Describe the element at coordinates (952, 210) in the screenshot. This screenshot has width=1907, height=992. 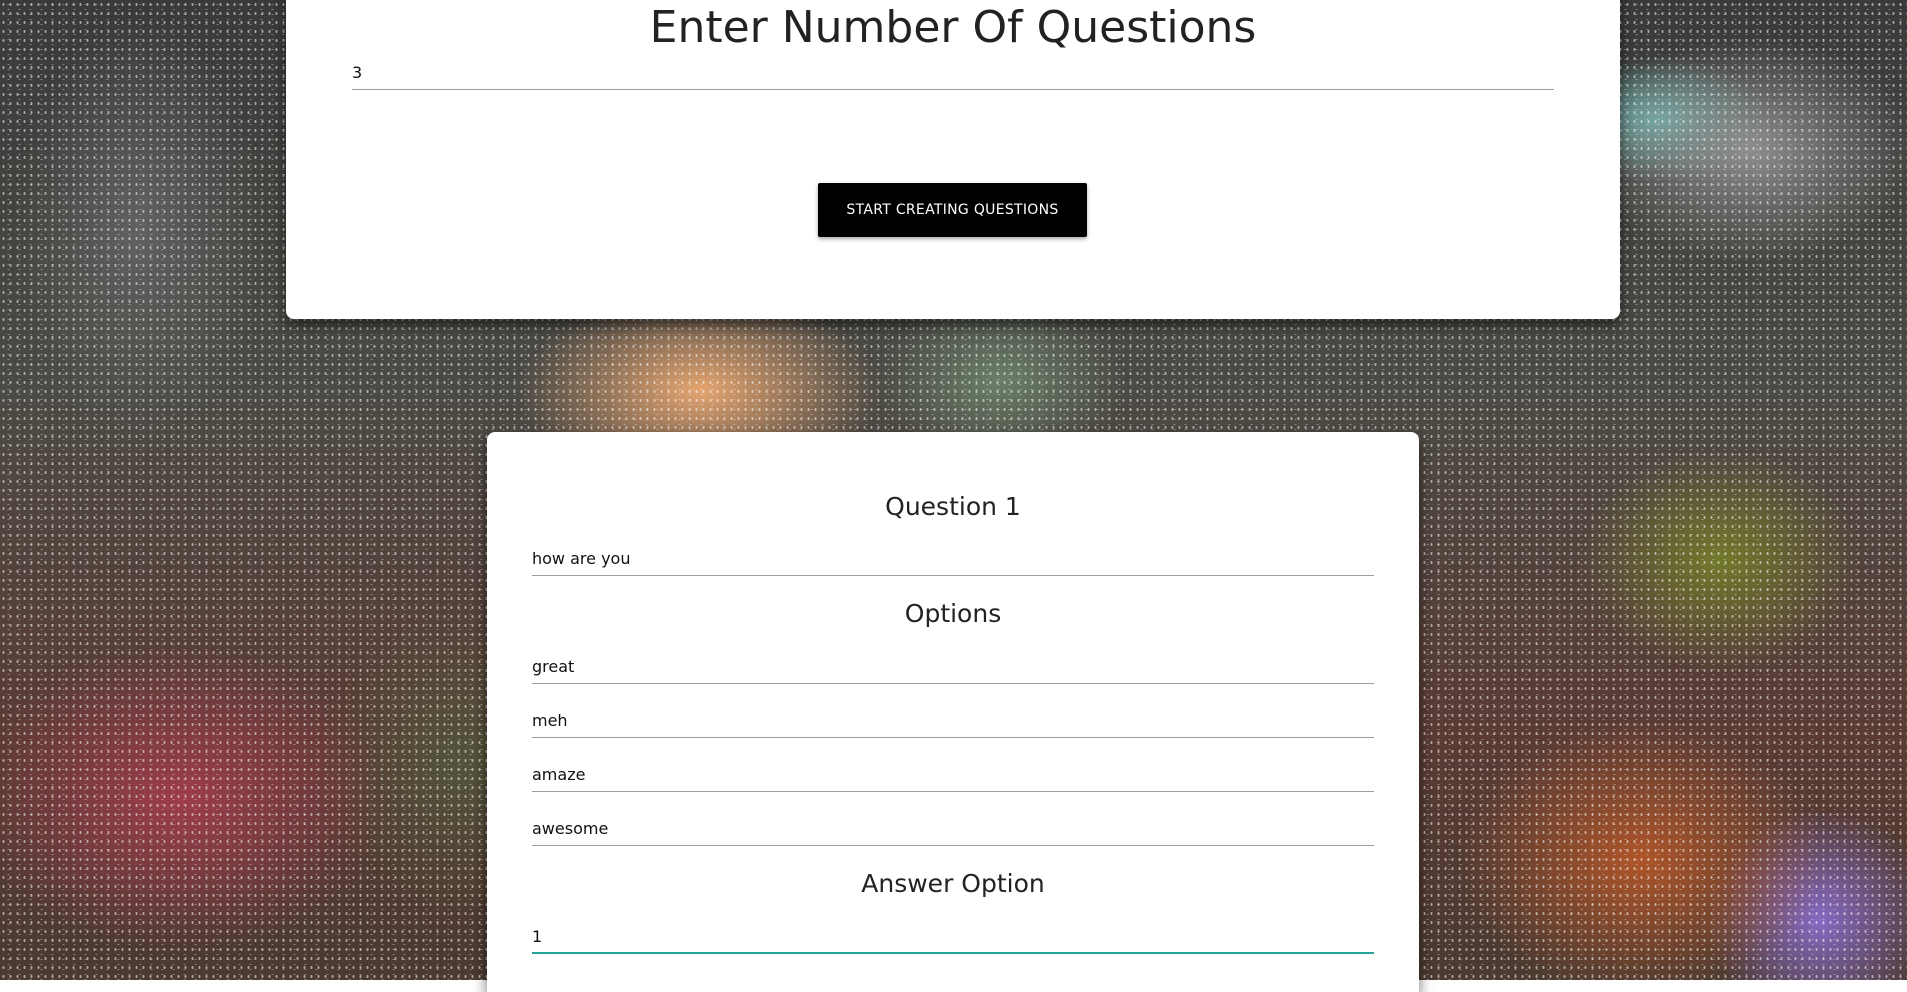
I see `start-creating-questions-button: START CREATING QUESTIONS` at that location.